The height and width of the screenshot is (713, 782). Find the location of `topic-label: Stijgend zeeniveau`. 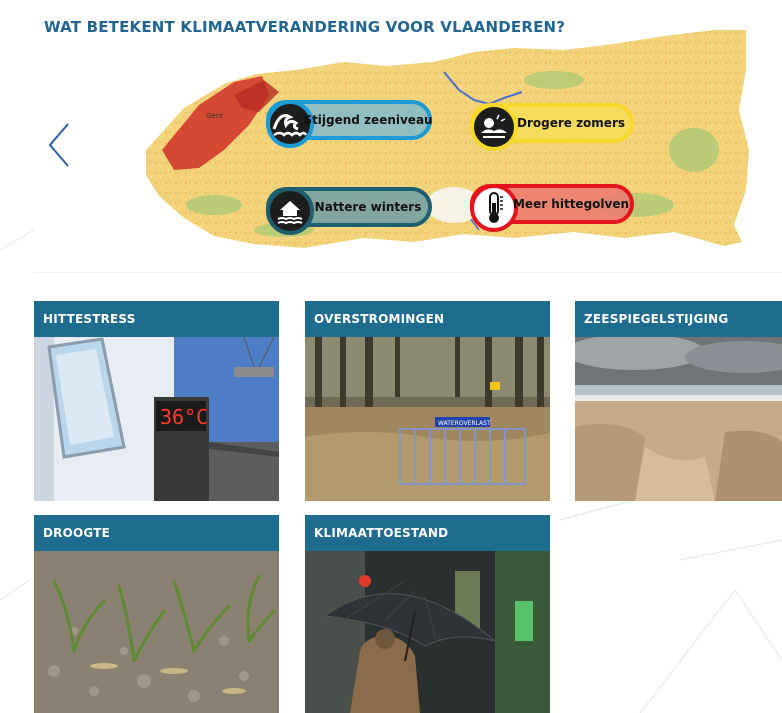

topic-label: Stijgend zeeniveau is located at coordinates (368, 120).